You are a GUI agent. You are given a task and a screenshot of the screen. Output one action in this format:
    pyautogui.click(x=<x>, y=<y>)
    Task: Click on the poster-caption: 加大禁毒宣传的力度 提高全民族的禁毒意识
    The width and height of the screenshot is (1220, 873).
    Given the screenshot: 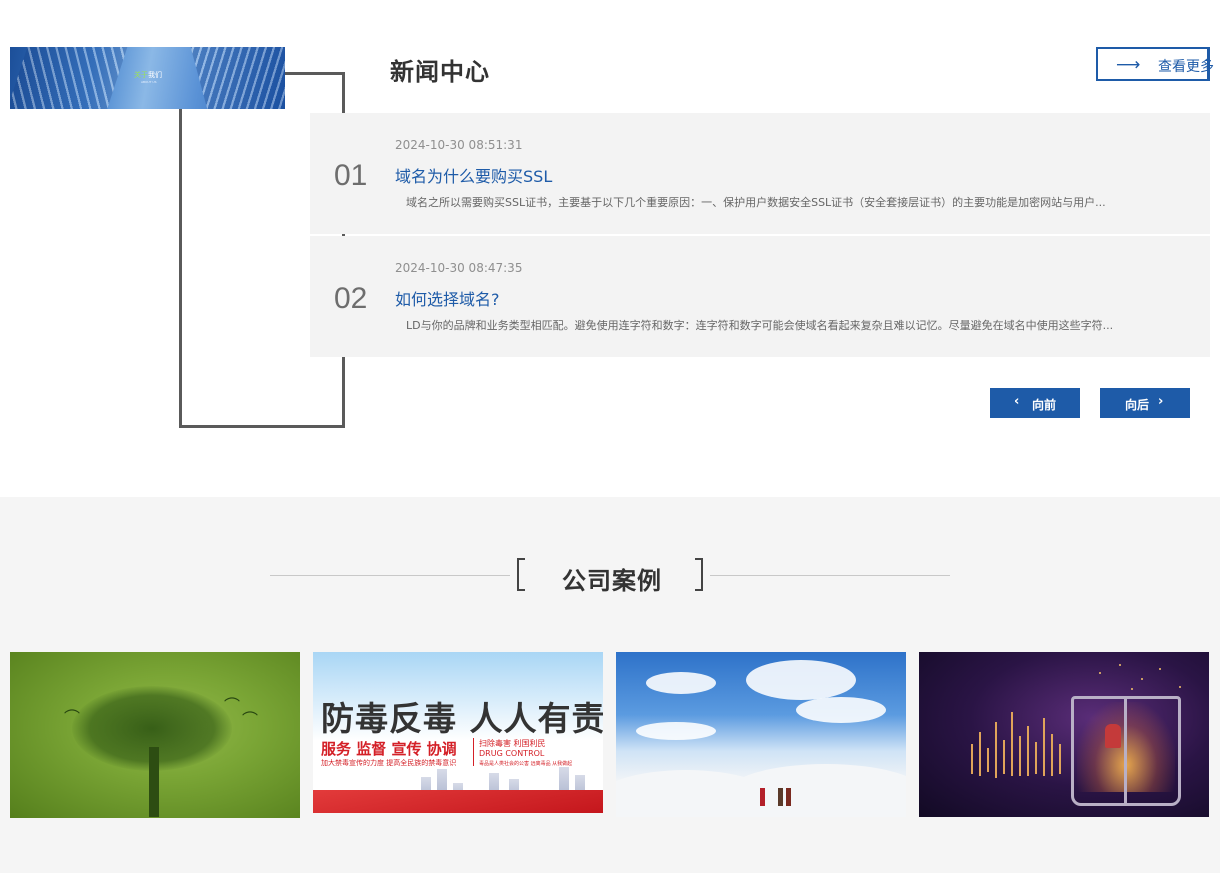 What is the action you would take?
    pyautogui.click(x=389, y=763)
    